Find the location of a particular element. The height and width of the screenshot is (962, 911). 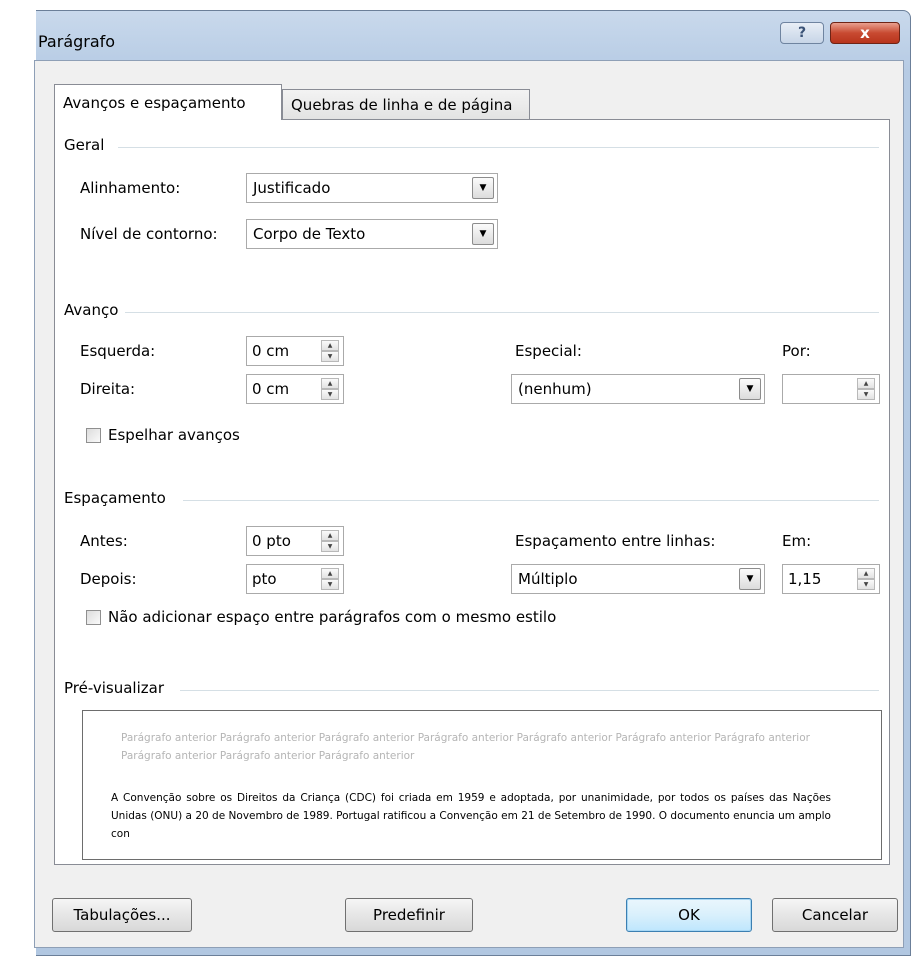

alignment-select: Justificado ▼ is located at coordinates (372, 188).